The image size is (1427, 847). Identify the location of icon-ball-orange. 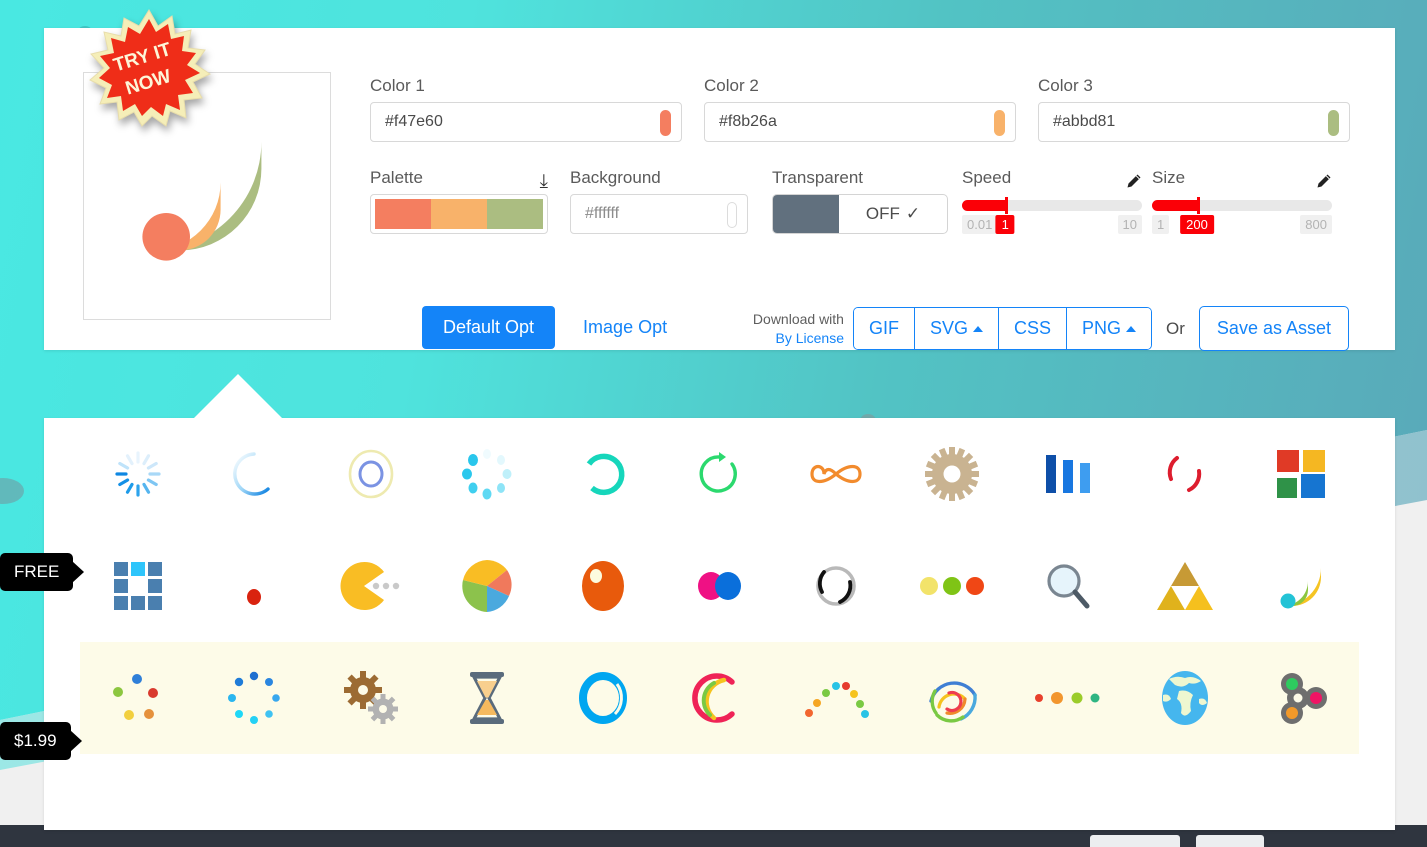
(603, 586).